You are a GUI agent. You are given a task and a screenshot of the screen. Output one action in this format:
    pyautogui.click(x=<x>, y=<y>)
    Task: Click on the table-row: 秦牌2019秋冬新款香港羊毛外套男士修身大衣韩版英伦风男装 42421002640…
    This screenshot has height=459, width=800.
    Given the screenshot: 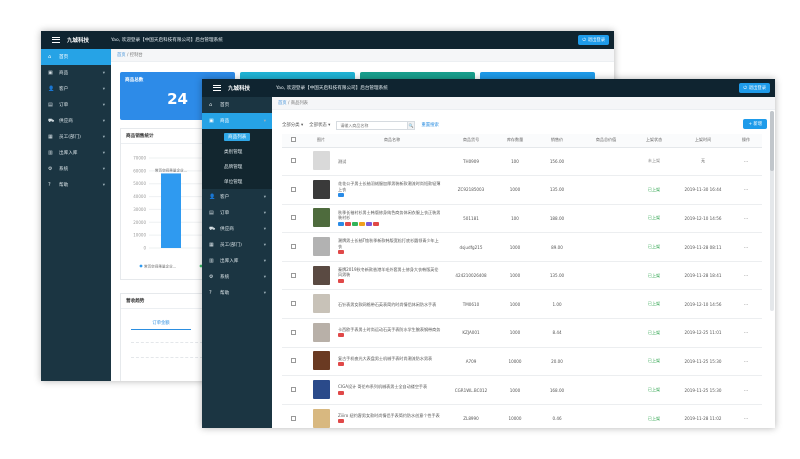 What is the action you would take?
    pyautogui.click(x=522, y=276)
    